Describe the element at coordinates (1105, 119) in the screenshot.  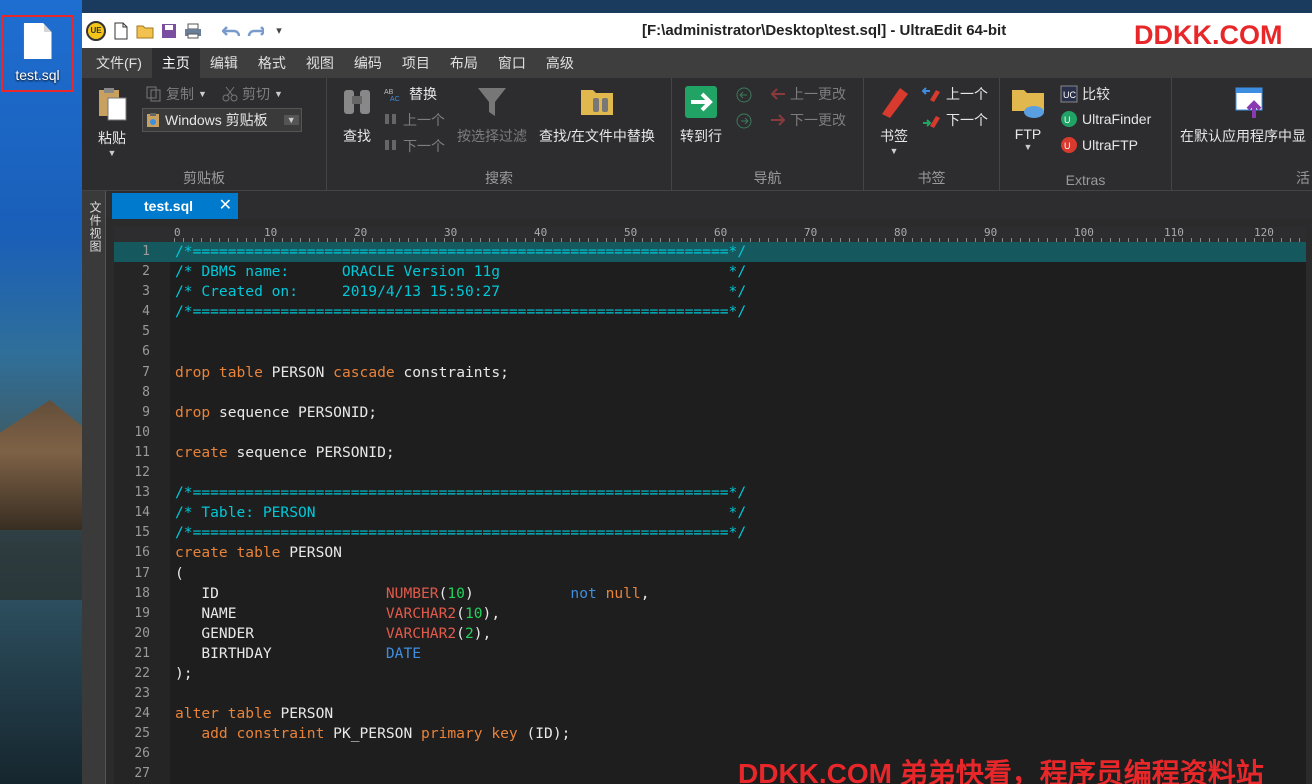
I see `ultrafinder-button: U UltraFinder` at that location.